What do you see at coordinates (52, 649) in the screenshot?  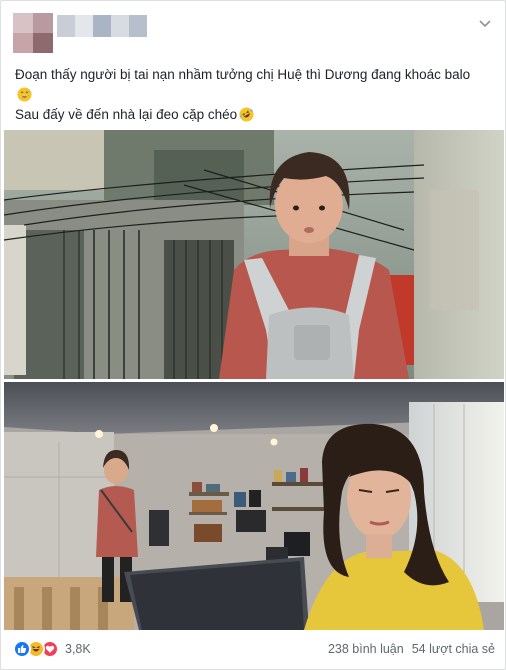 I see `reactions-summary: 3,8K` at bounding box center [52, 649].